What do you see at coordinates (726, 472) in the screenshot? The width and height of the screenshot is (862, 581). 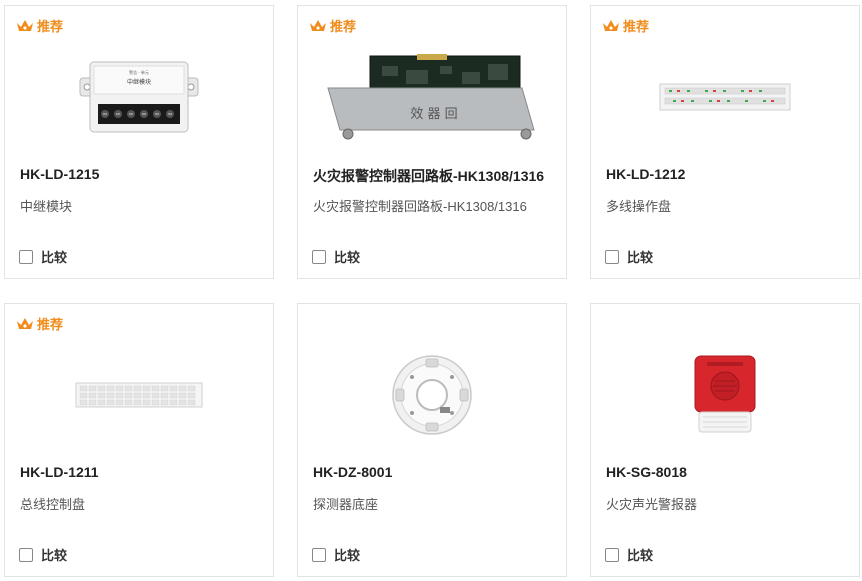 I see `product-model: HK-SG-8018` at bounding box center [726, 472].